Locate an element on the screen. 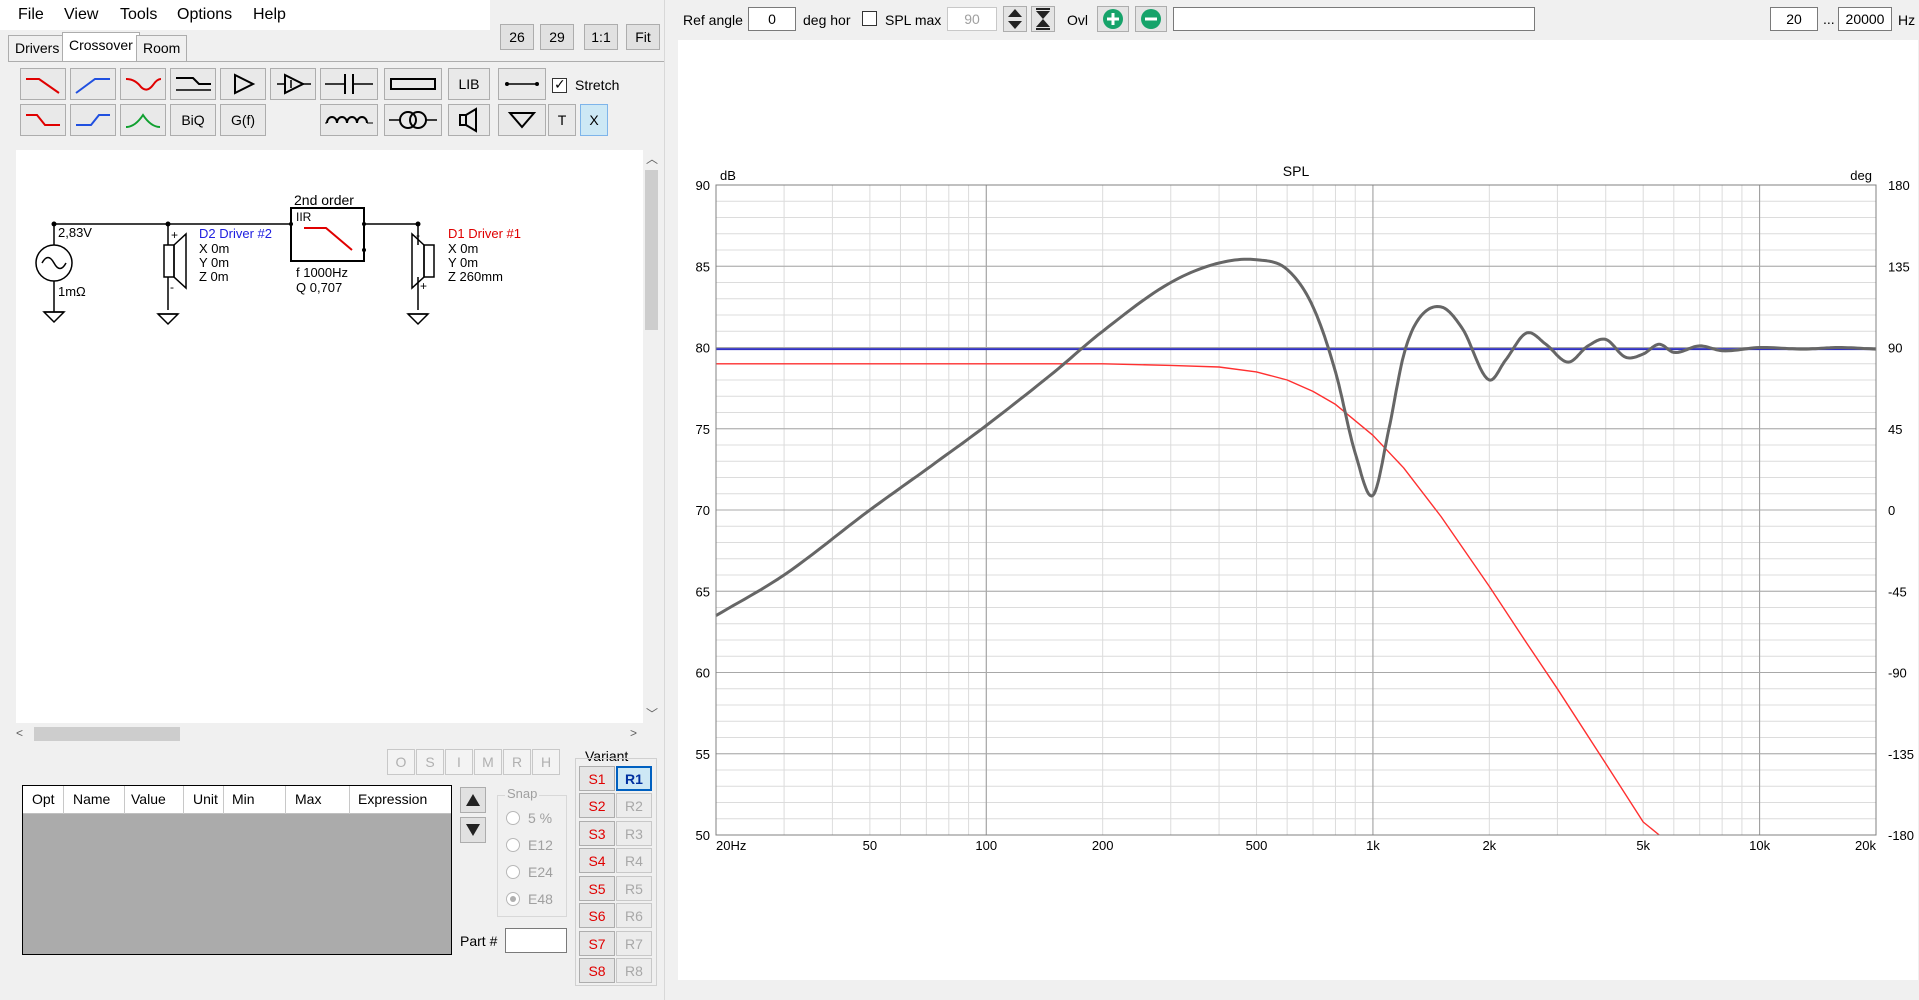 The image size is (1919, 1000). transfer-function-button: G(f) is located at coordinates (243, 120).